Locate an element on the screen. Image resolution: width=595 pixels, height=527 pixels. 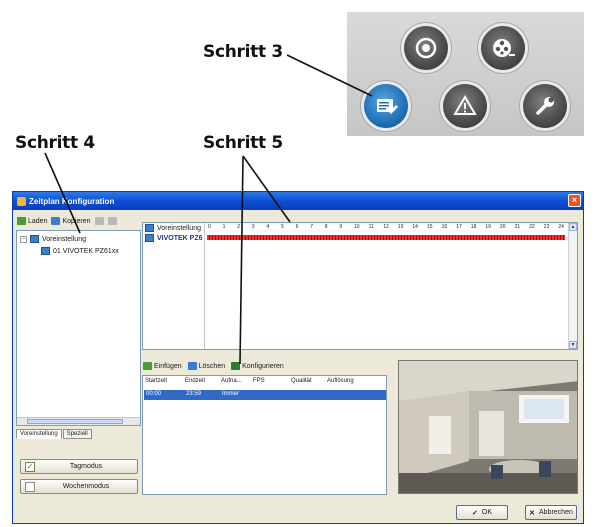
column-header: Auflösung is located at coordinates (340, 381).